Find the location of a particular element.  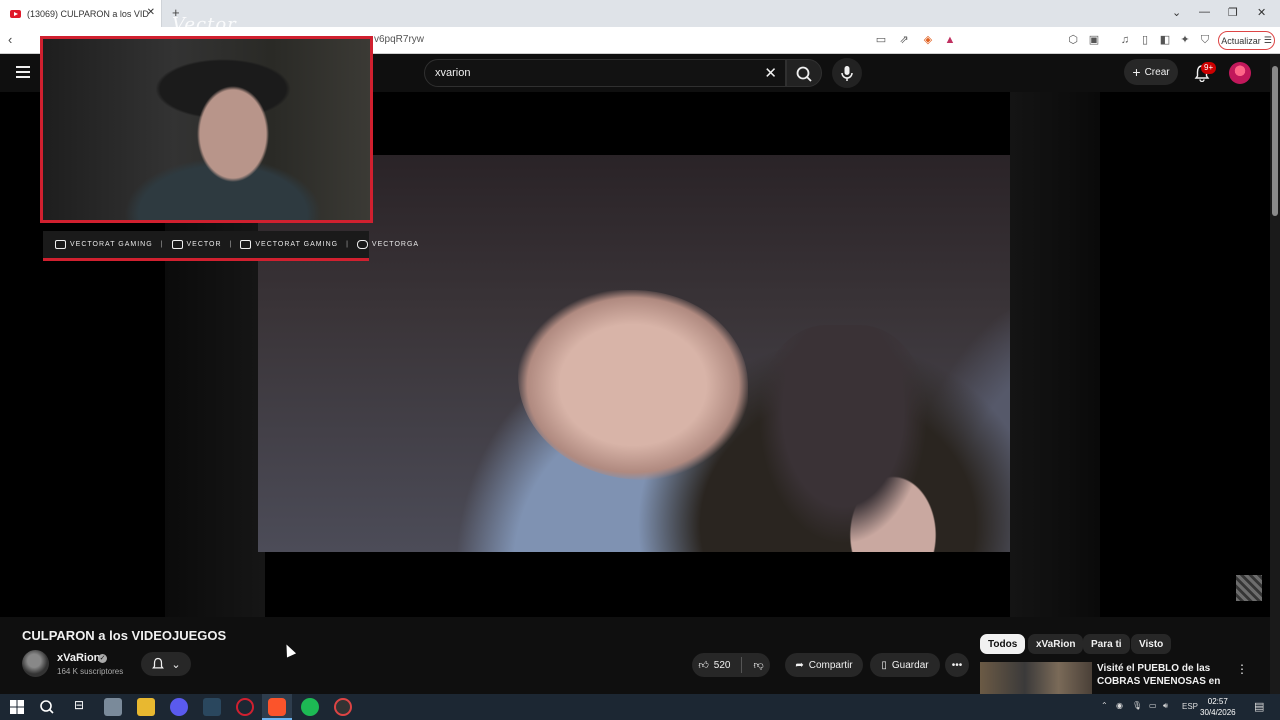

subscription-notifications-button: ⌄ is located at coordinates (166, 664).